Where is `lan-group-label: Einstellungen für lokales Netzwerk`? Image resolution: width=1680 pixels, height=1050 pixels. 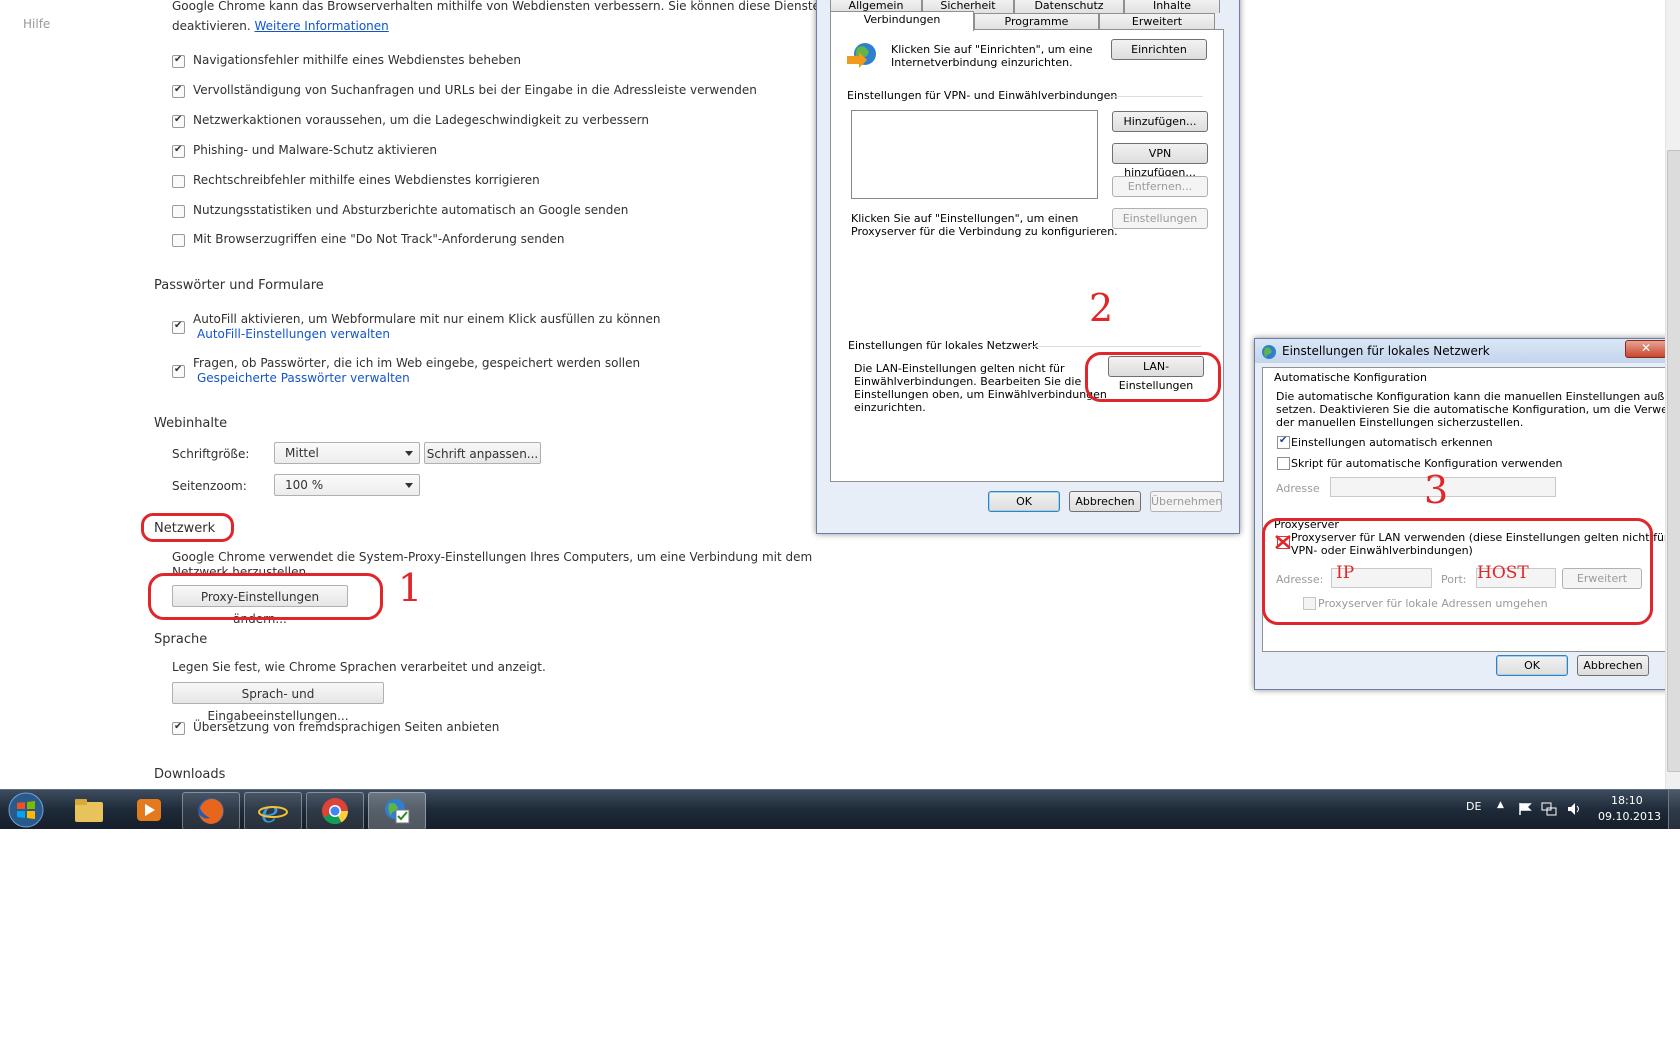 lan-group-label: Einstellungen für lokales Netzwerk is located at coordinates (943, 345).